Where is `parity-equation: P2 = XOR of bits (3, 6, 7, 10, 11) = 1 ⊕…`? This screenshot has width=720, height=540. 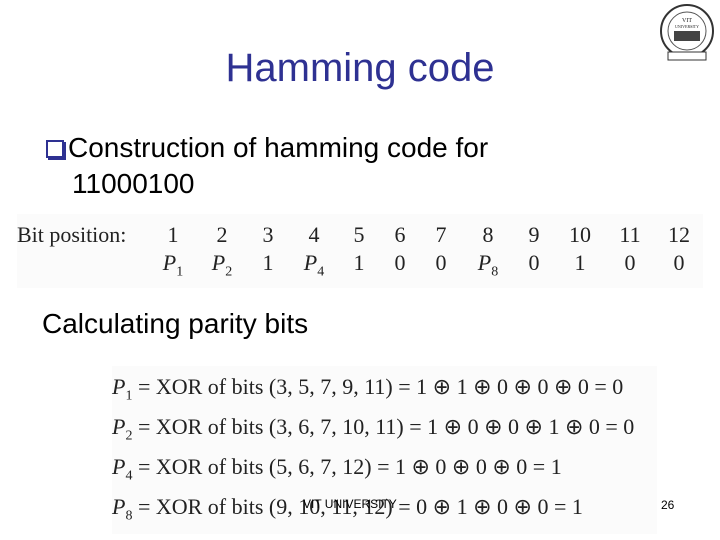 parity-equation: P2 = XOR of bits (3, 6, 7, 10, 11) = 1 ⊕… is located at coordinates (373, 429).